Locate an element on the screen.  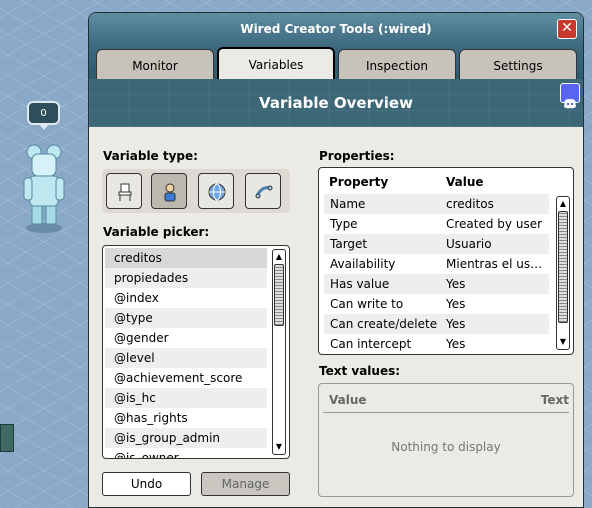
avatar is located at coordinates (44, 188).